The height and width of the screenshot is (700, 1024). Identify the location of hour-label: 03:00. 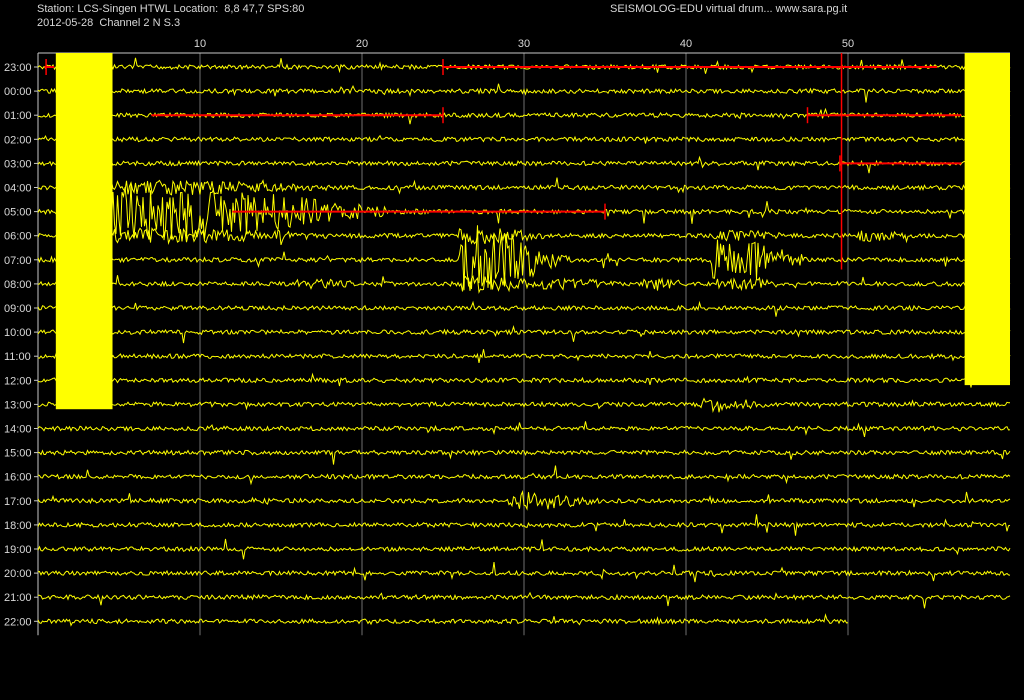
(18, 164).